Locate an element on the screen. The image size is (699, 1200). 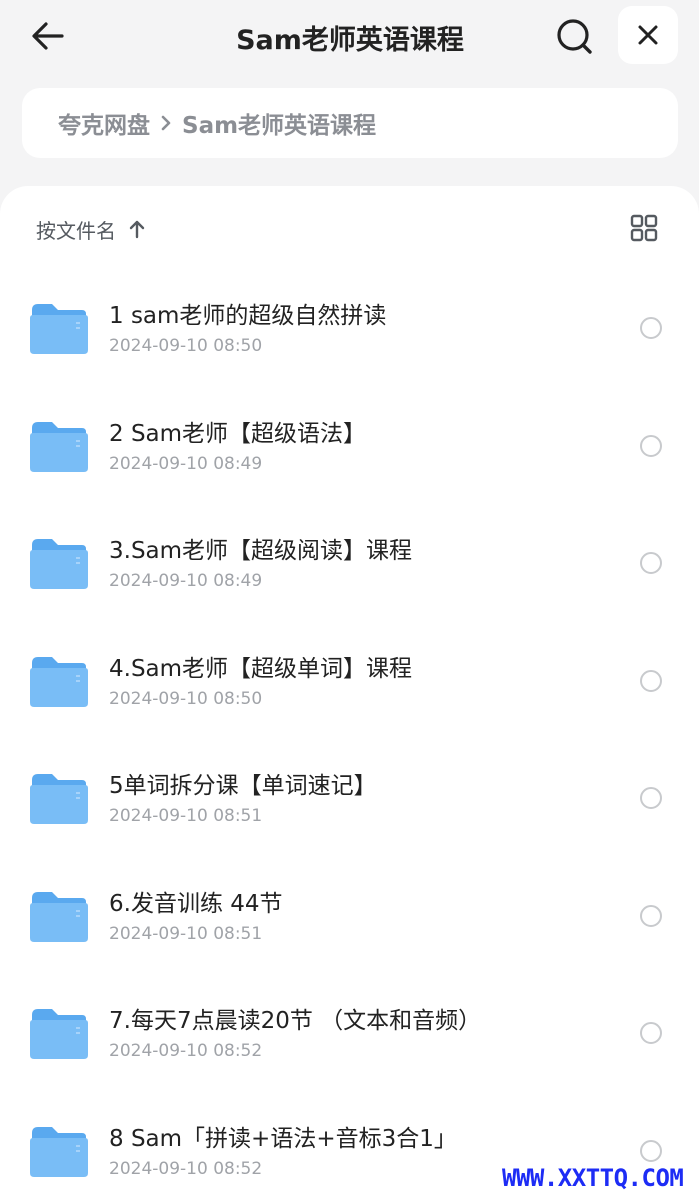
breadcrumb: 夸克网盘 Sam老师英语课程 is located at coordinates (350, 123).